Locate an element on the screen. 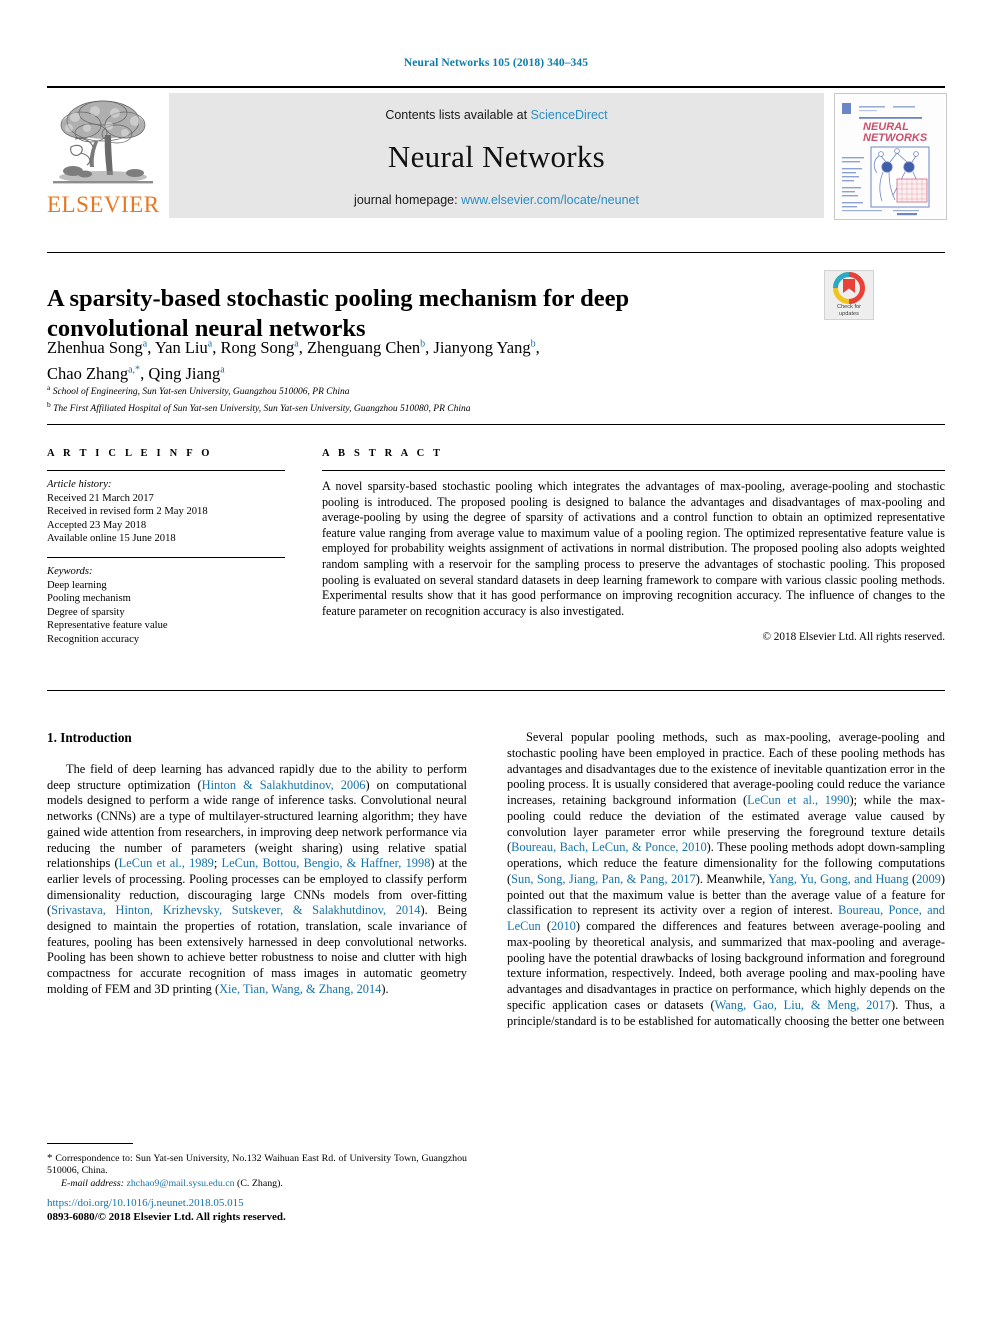 The height and width of the screenshot is (1323, 992). svg-text: NETWORKS is located at coordinates (895, 138).